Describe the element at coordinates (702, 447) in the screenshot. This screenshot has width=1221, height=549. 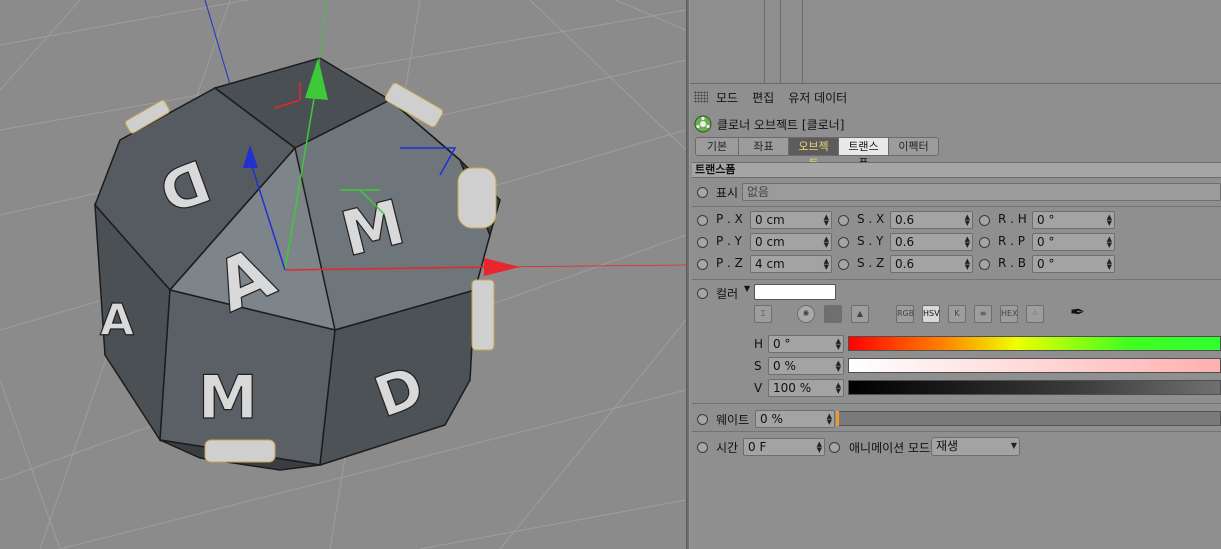
I see `time-radio` at that location.